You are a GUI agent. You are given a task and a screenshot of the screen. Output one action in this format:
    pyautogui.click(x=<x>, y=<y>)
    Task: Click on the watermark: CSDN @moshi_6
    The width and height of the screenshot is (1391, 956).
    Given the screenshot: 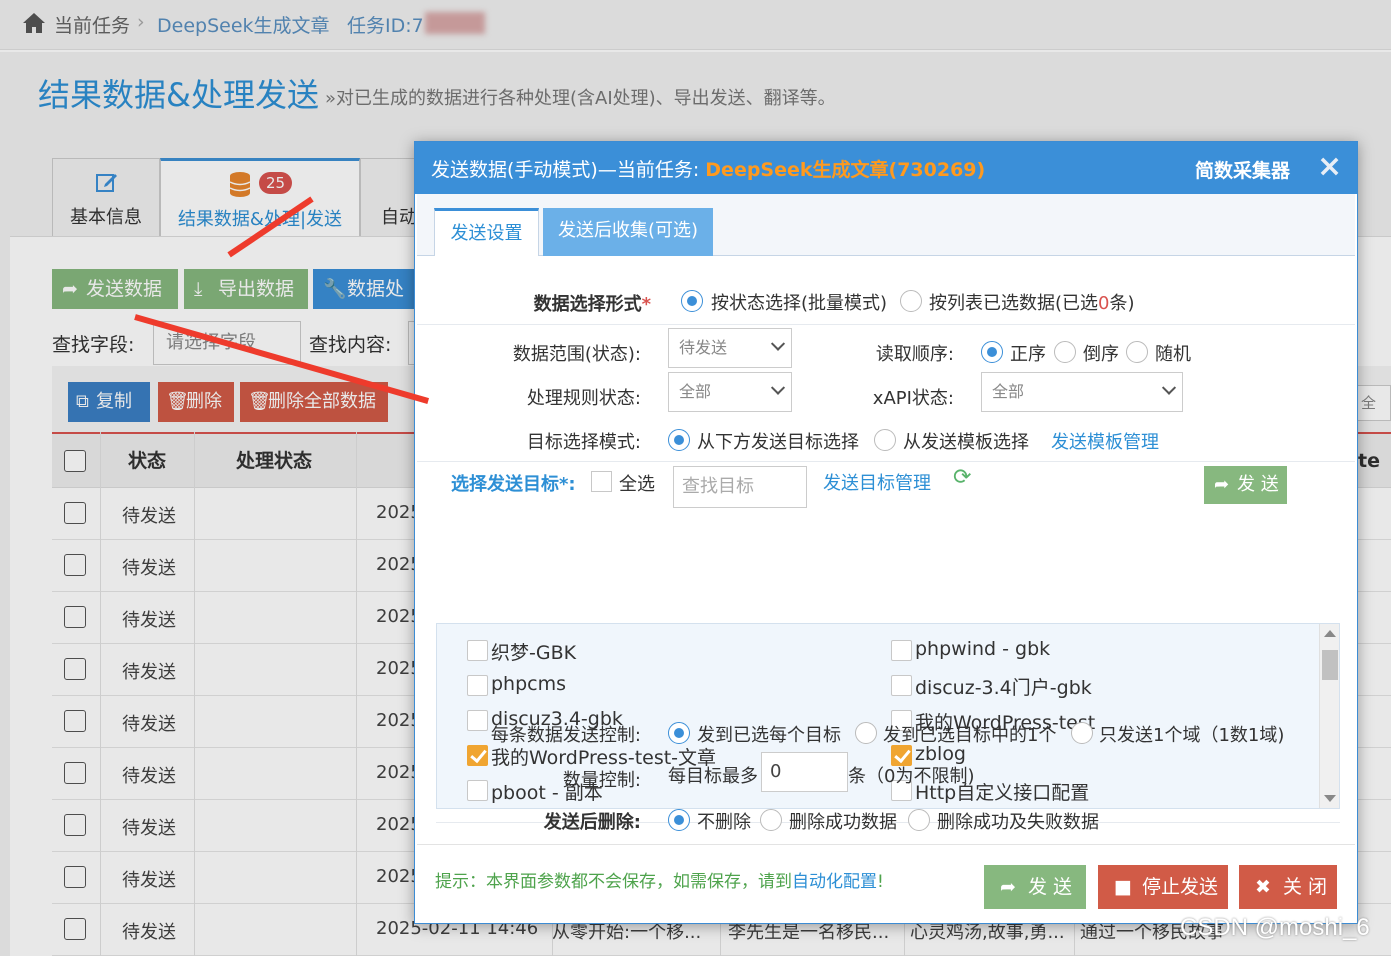 What is the action you would take?
    pyautogui.click(x=1275, y=927)
    